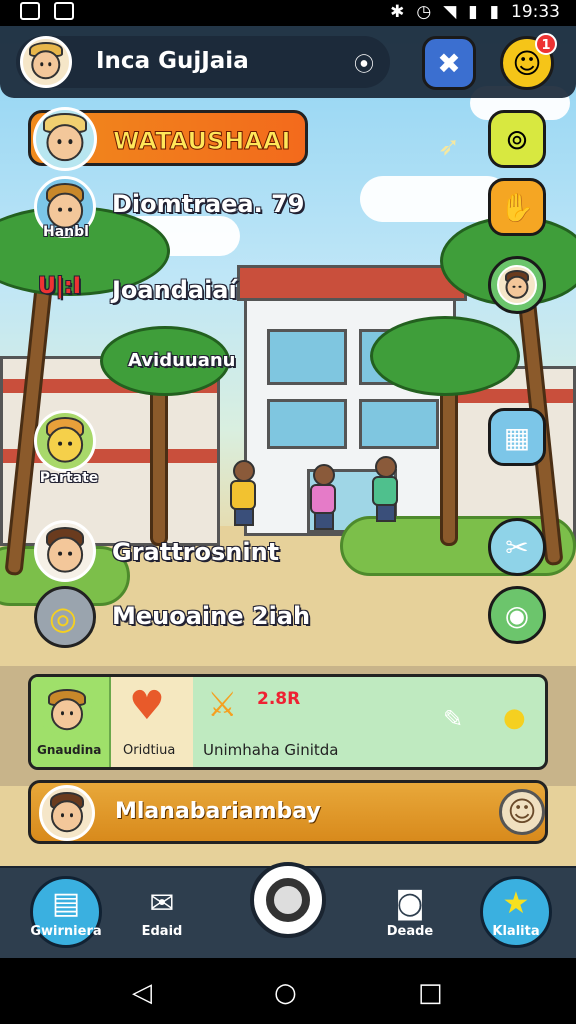  I want to click on map-pin-icon: ⦿, so click(364, 62).